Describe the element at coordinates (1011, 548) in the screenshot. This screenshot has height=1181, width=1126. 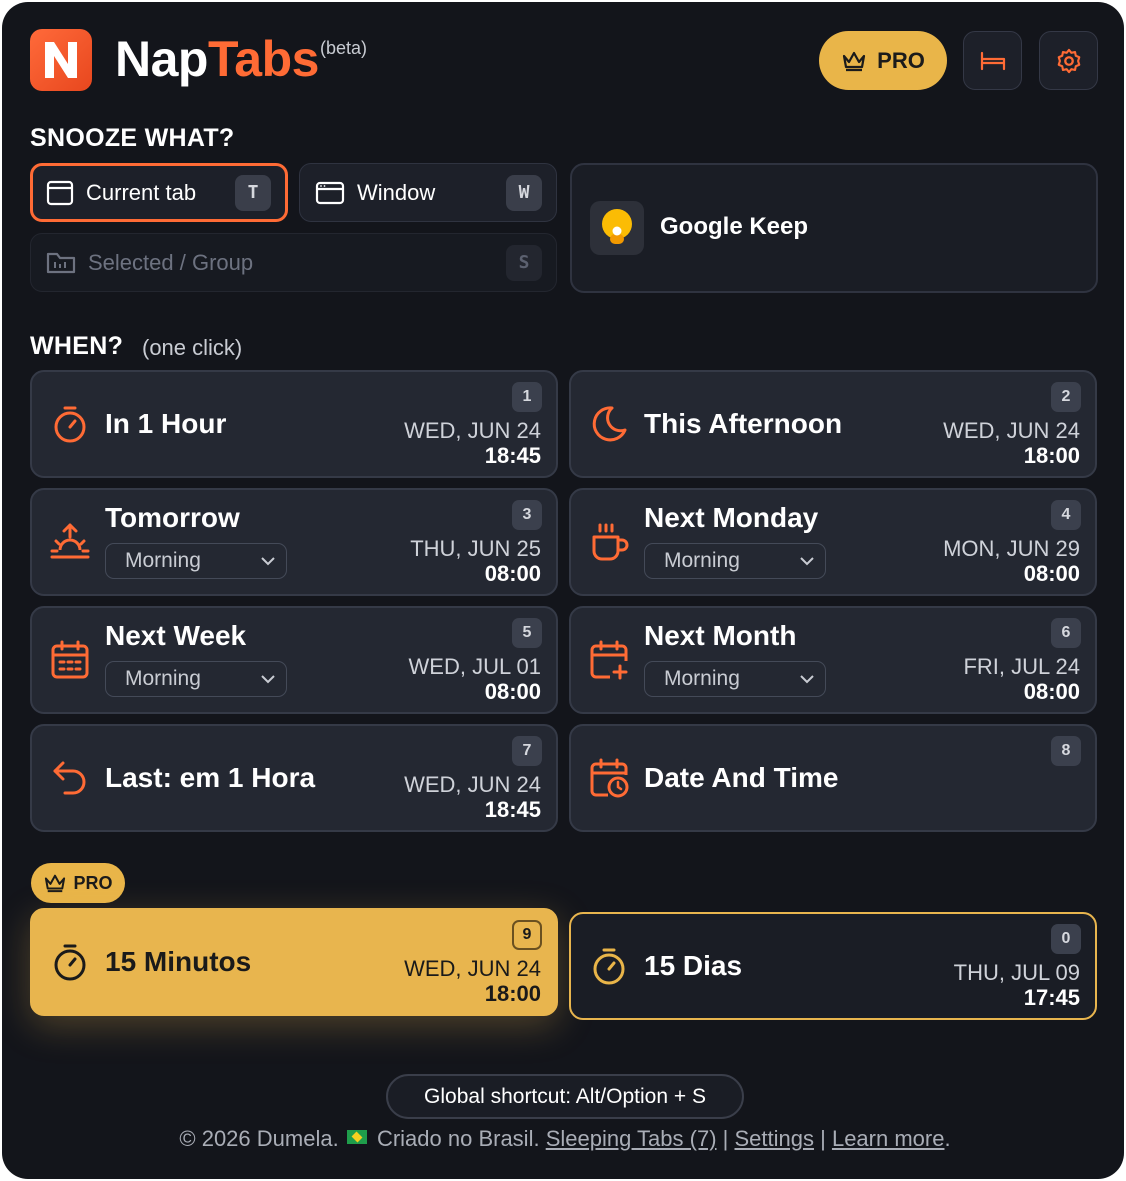
I see `option-date: MON, JUN 29` at that location.